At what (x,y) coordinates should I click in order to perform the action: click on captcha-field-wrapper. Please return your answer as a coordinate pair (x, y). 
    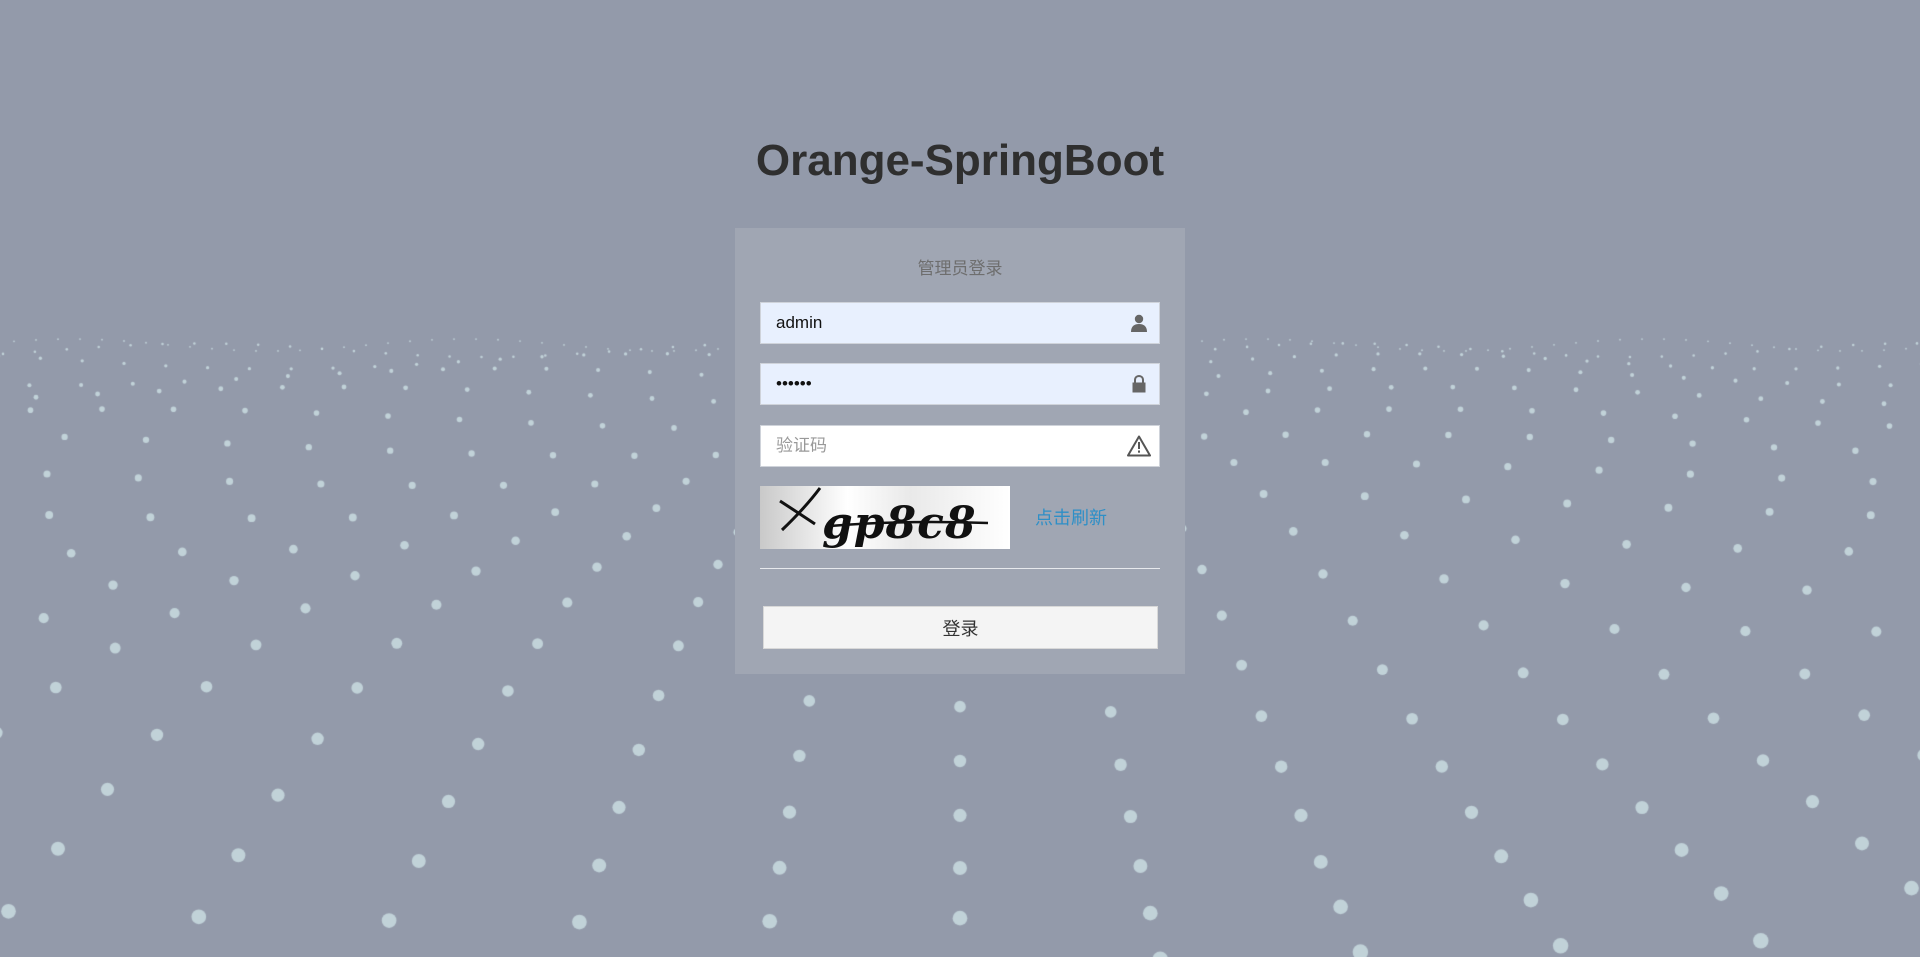
    Looking at the image, I should click on (960, 446).